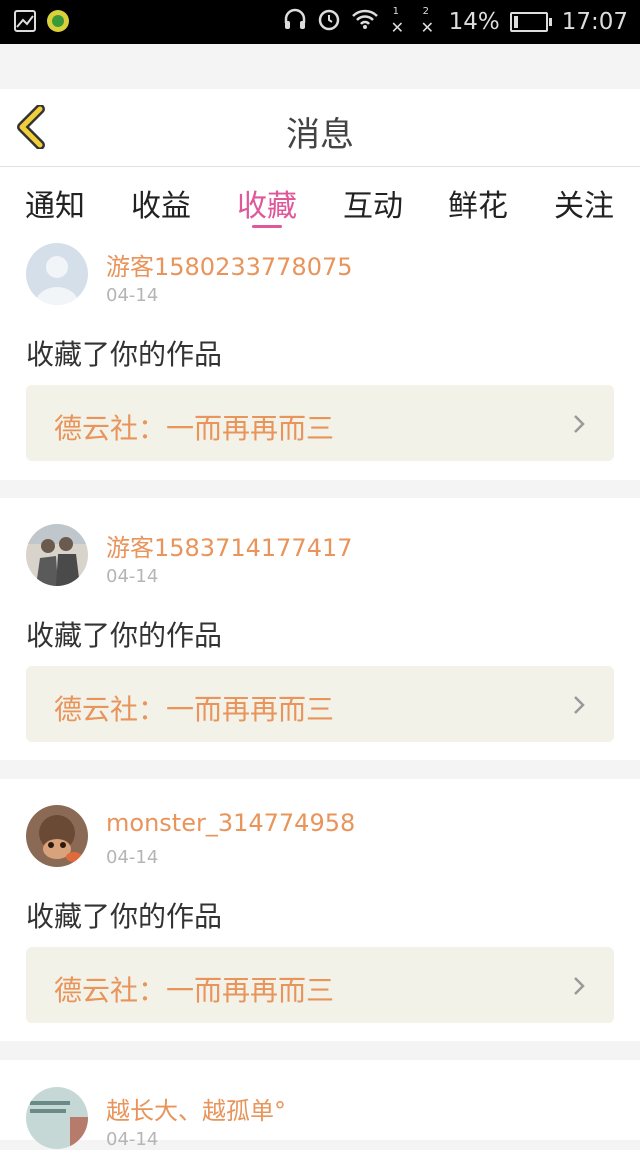 Image resolution: width=640 pixels, height=1150 pixels. Describe the element at coordinates (427, 21) in the screenshot. I see `sim2-no-signal-icon: 2 ✕` at that location.